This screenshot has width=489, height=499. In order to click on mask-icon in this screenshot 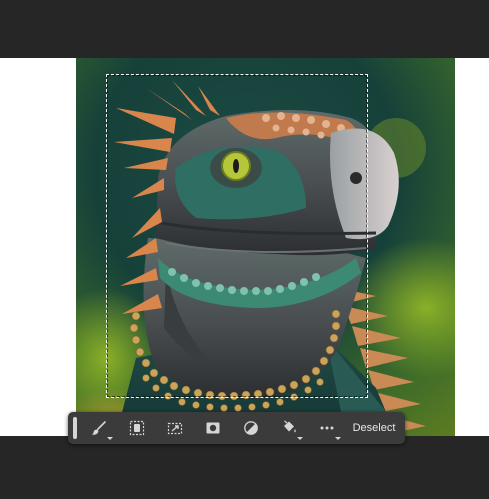, I will do `click(213, 428)`.